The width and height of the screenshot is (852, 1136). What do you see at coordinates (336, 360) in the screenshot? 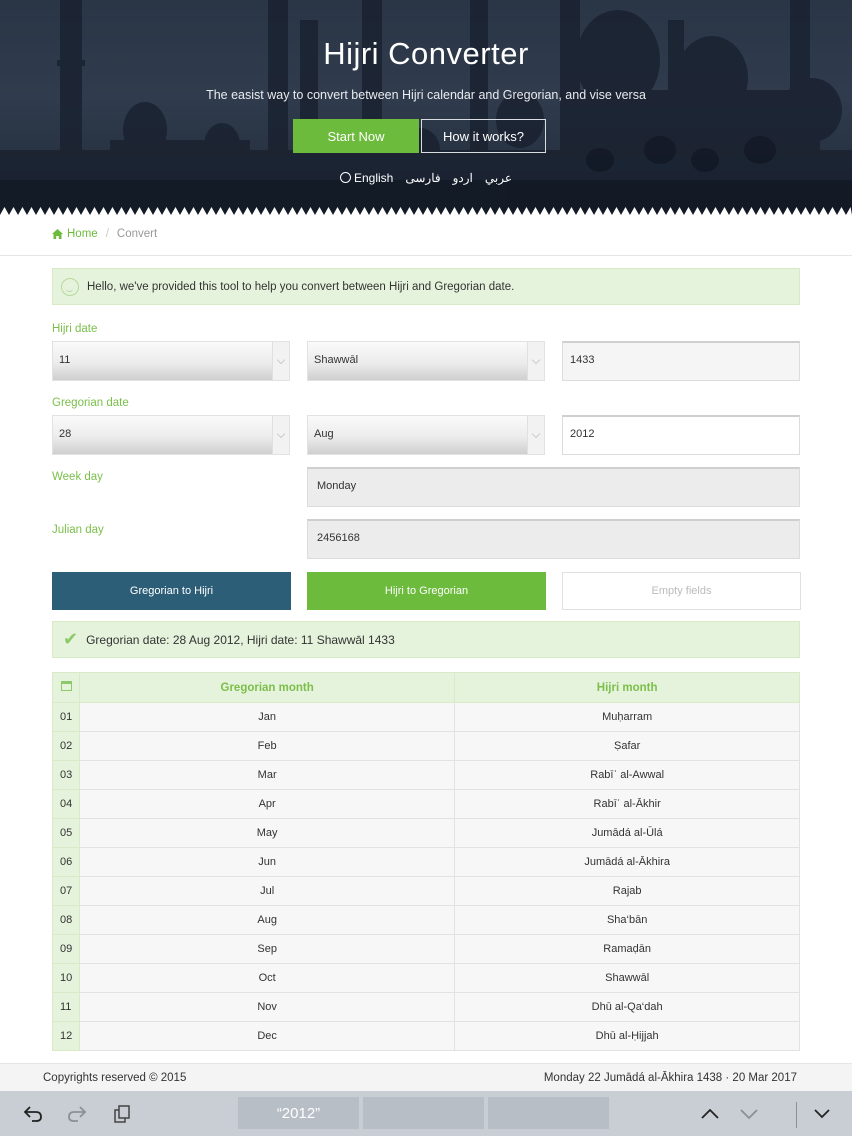
I see `hijri-month-value: Shawwāl` at bounding box center [336, 360].